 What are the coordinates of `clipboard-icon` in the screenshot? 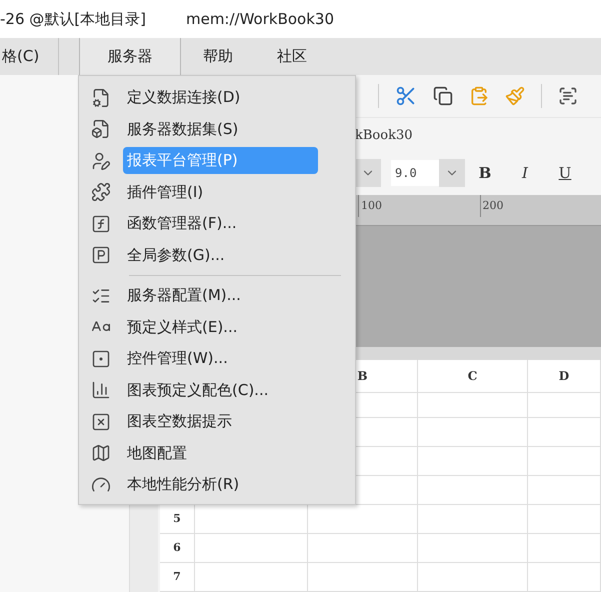 It's located at (479, 96).